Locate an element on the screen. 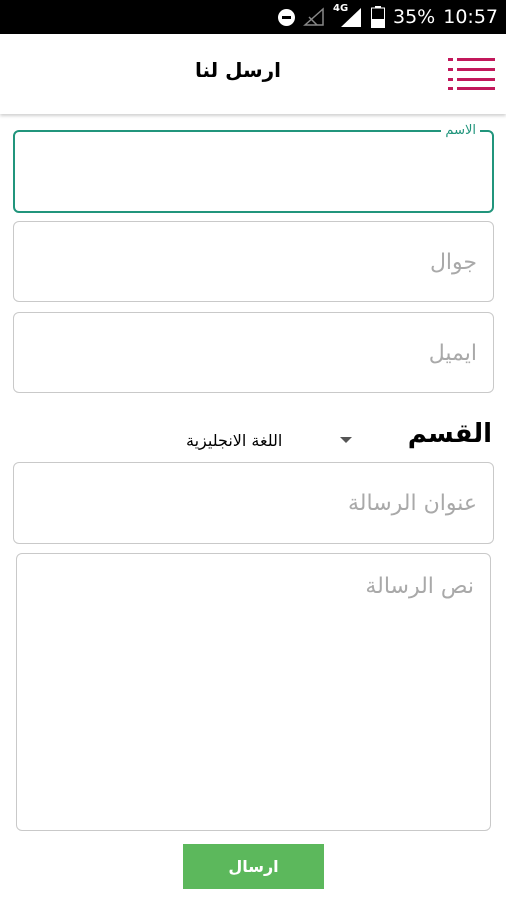 The width and height of the screenshot is (506, 900). mobile-input is located at coordinates (253, 261).